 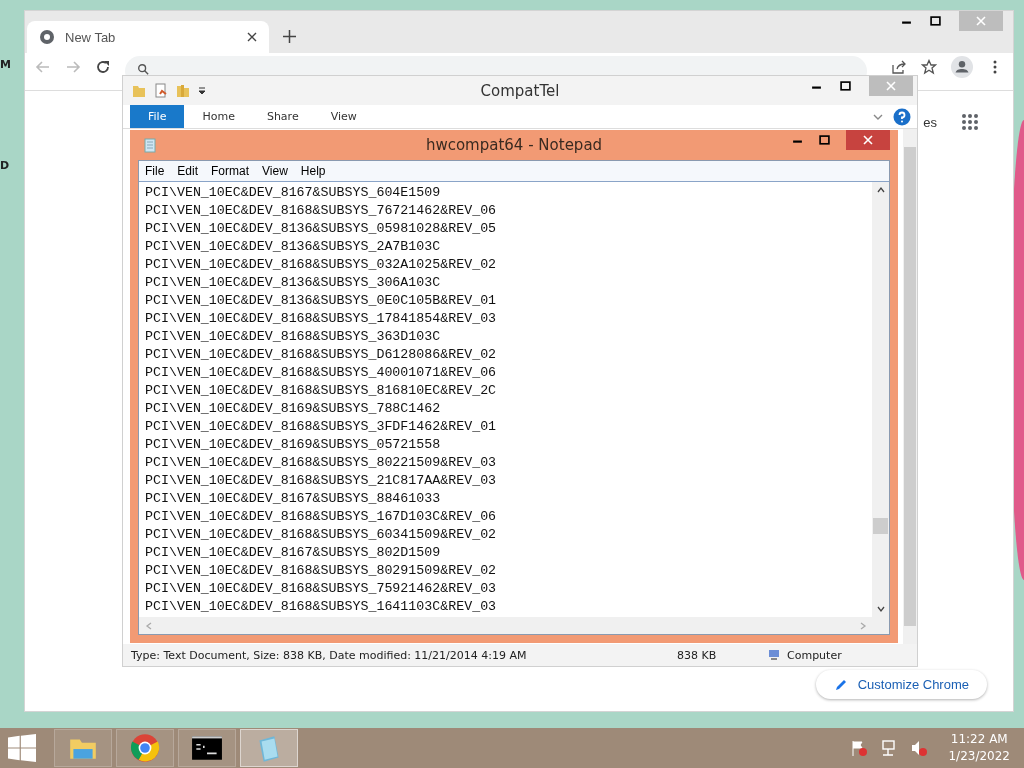 I want to click on text-line: PCI\VEN_10EC&DEV_8168&SUBSYS_363D103C, so click(x=293, y=337).